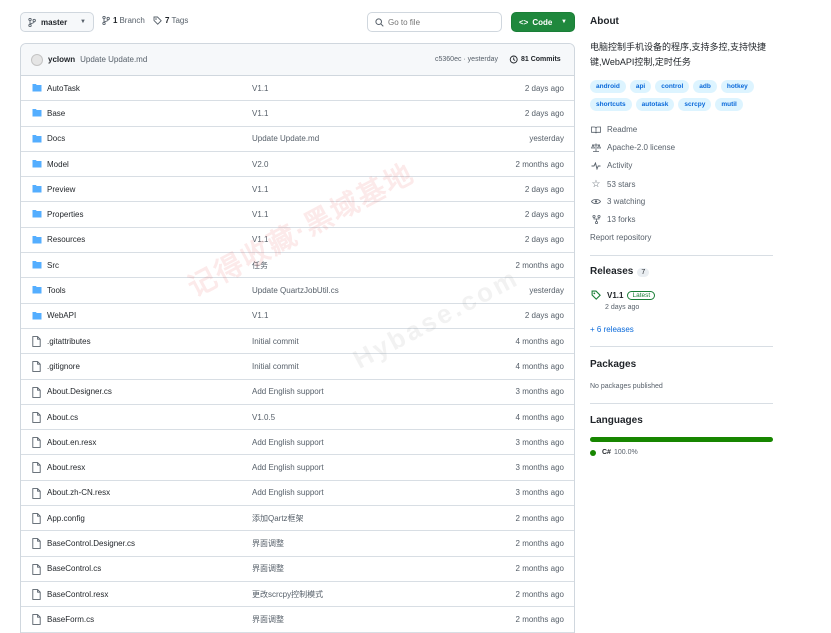 The image size is (831, 633). Describe the element at coordinates (79, 391) in the screenshot. I see `file-name-link: About.Designer.cs` at that location.